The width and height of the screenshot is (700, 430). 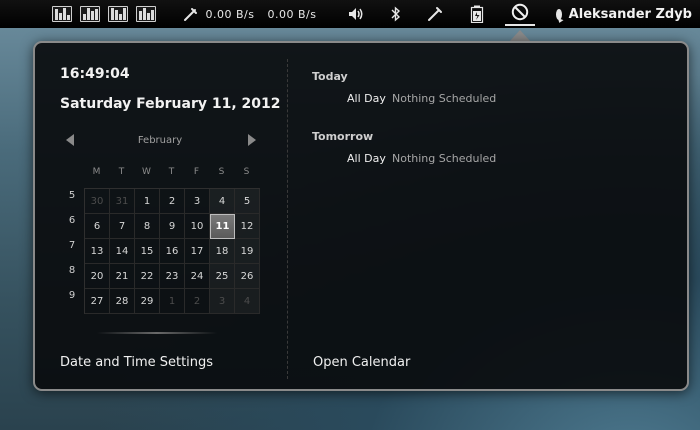 What do you see at coordinates (122, 301) in the screenshot?
I see `calendar-day: 28` at bounding box center [122, 301].